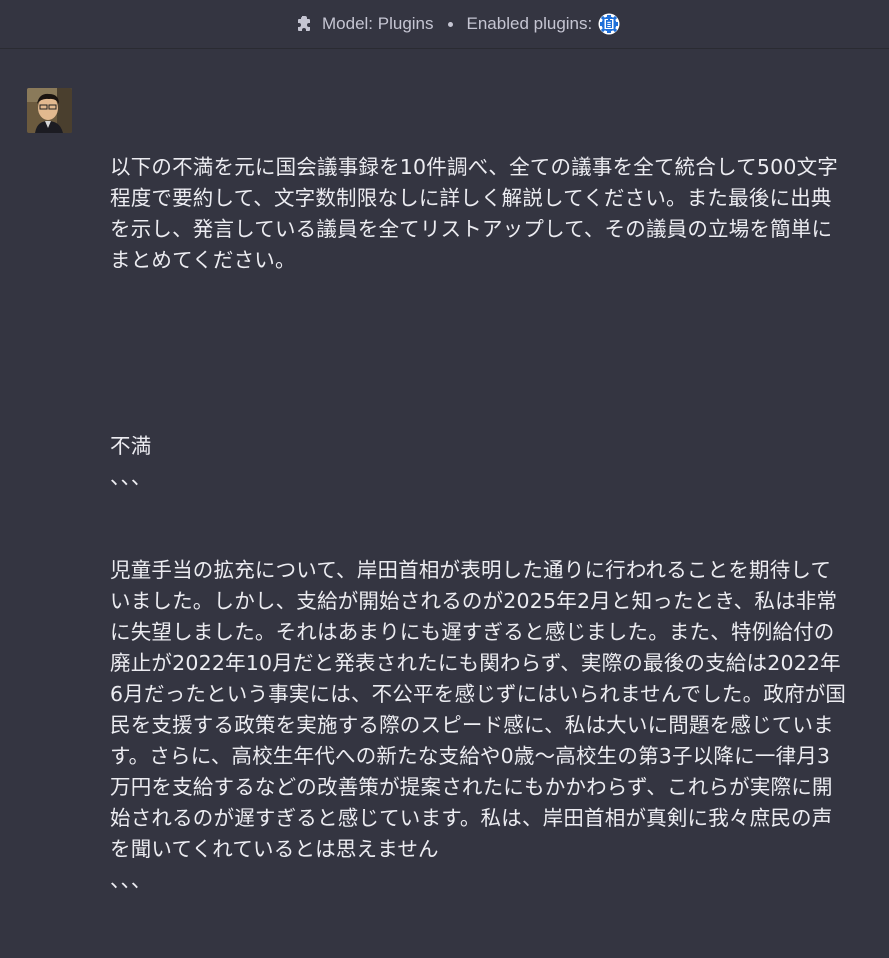 This screenshot has width=889, height=958. Describe the element at coordinates (529, 23) in the screenshot. I see `enabled-plugins-label: Enabled plugins:` at that location.